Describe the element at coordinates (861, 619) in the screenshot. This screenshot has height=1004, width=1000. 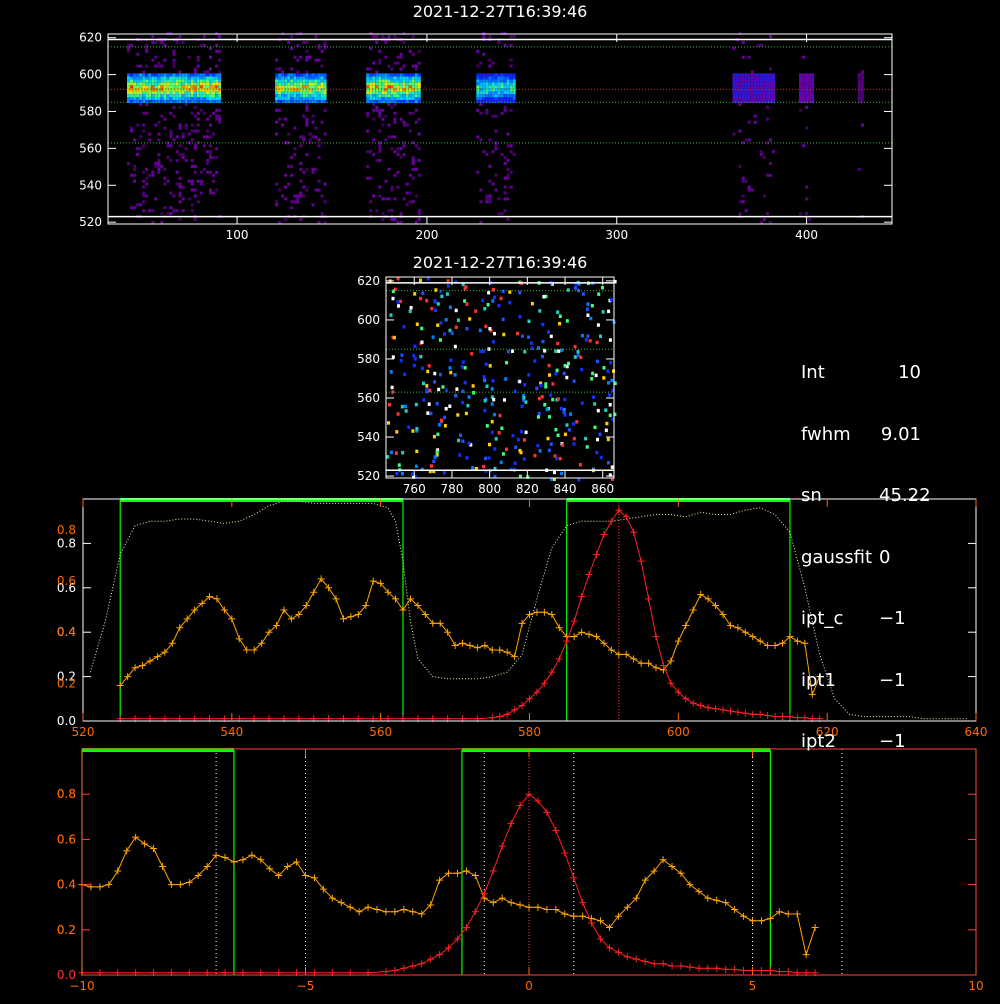
I see `info-row-ipt-c: ipt_c −1` at that location.